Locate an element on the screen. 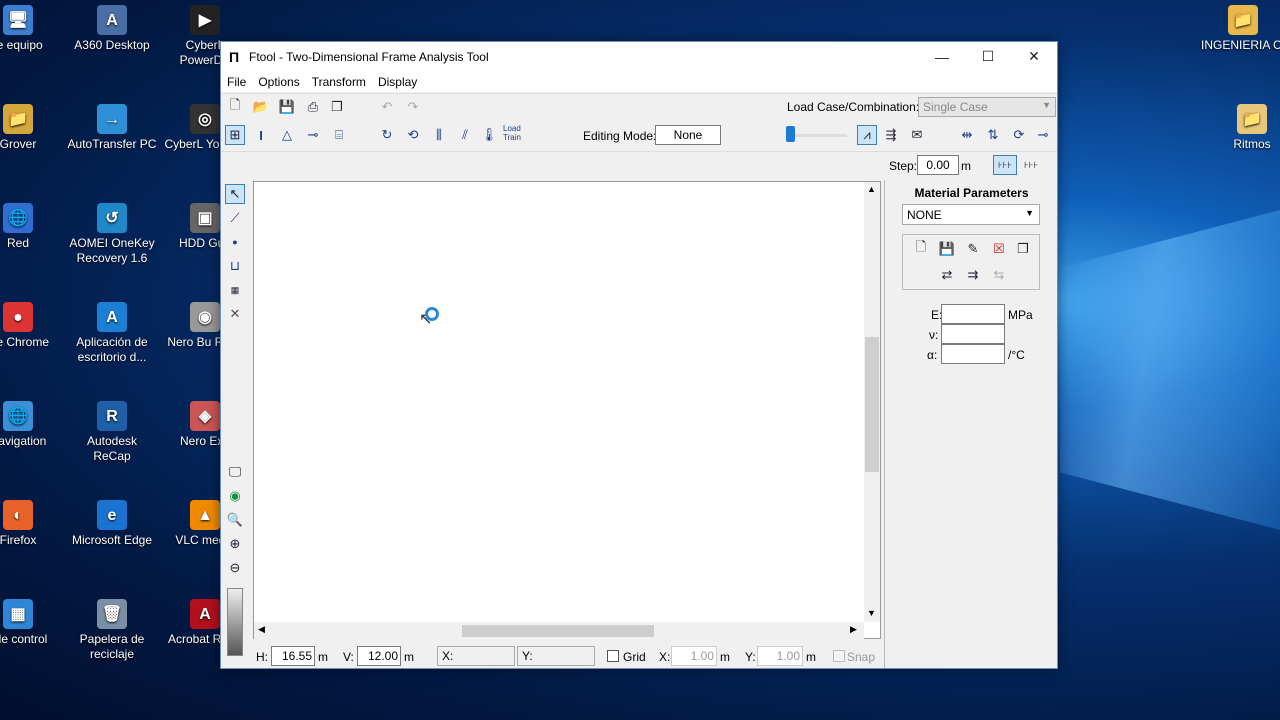  horizontal-scrollbar: ◀ ▶ is located at coordinates (559, 630).